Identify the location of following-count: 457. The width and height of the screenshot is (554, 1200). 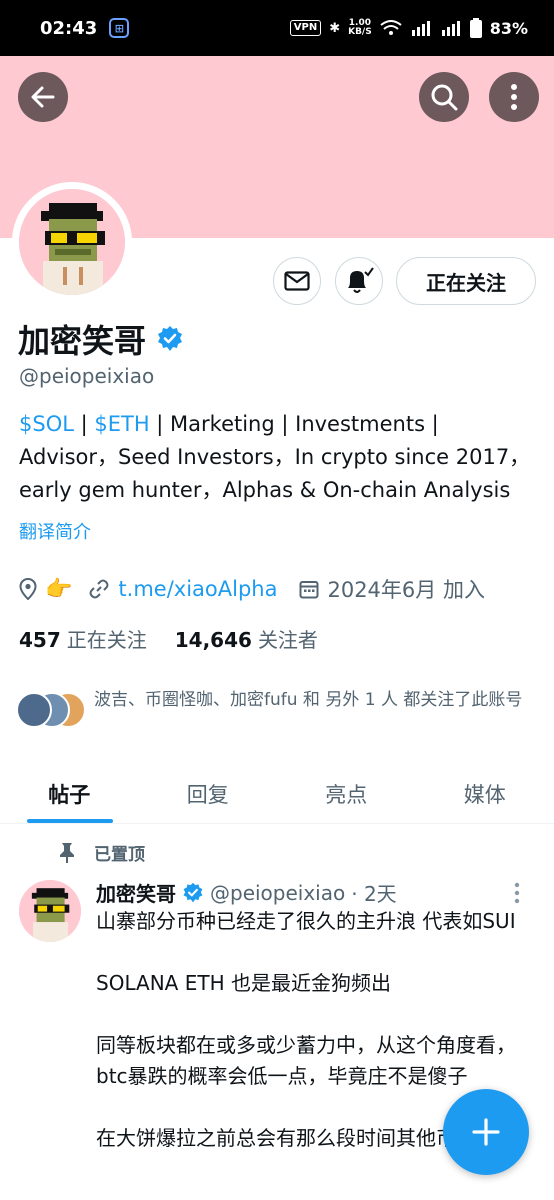
(40, 640).